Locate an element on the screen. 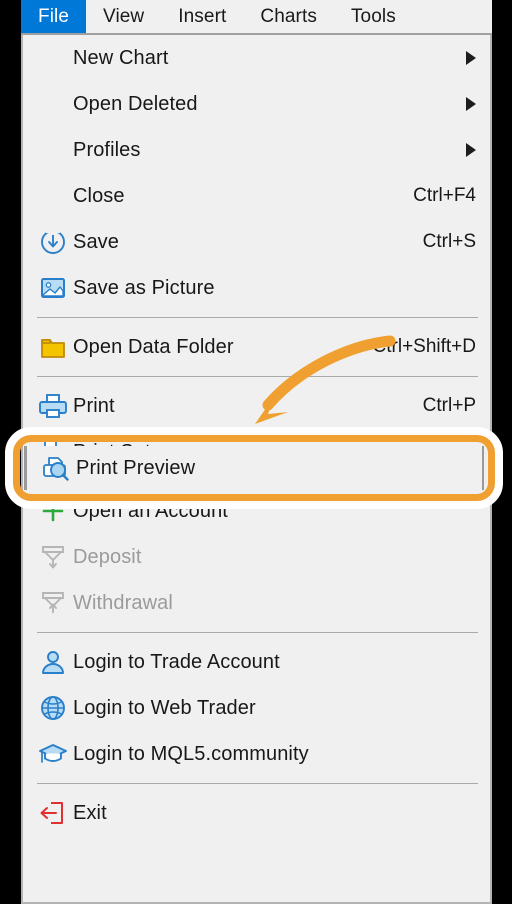 The width and height of the screenshot is (512, 904). menu-item-exit: Exit is located at coordinates (256, 813).